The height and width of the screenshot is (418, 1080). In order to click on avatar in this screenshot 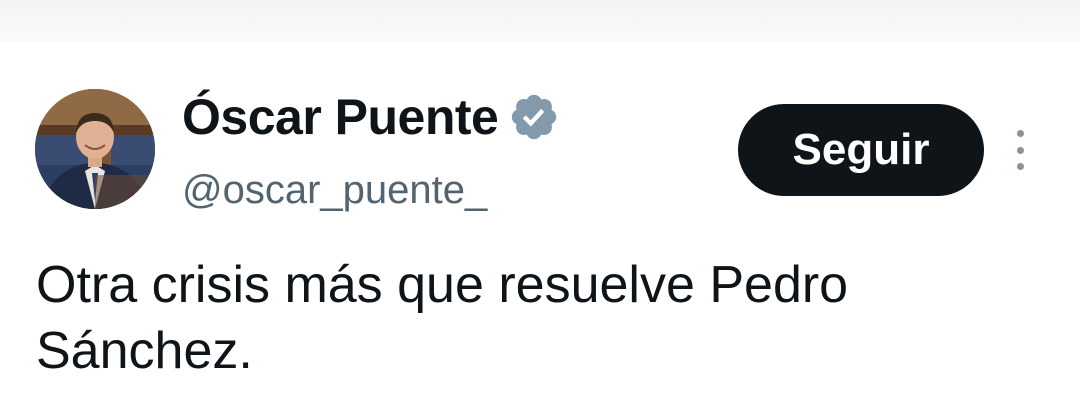, I will do `click(95, 149)`.